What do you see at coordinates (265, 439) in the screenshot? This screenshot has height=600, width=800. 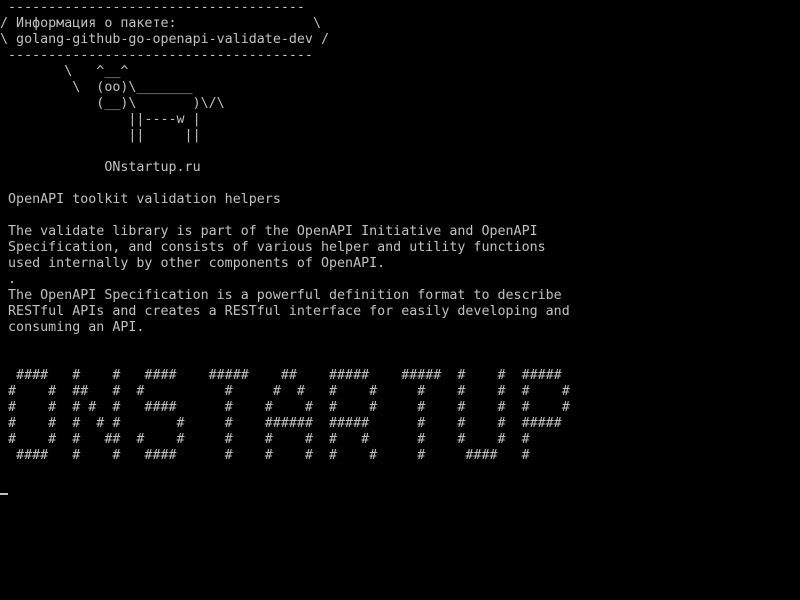 I see `banner-art-line: # # # ## # # # # # # # # # # #` at bounding box center [265, 439].